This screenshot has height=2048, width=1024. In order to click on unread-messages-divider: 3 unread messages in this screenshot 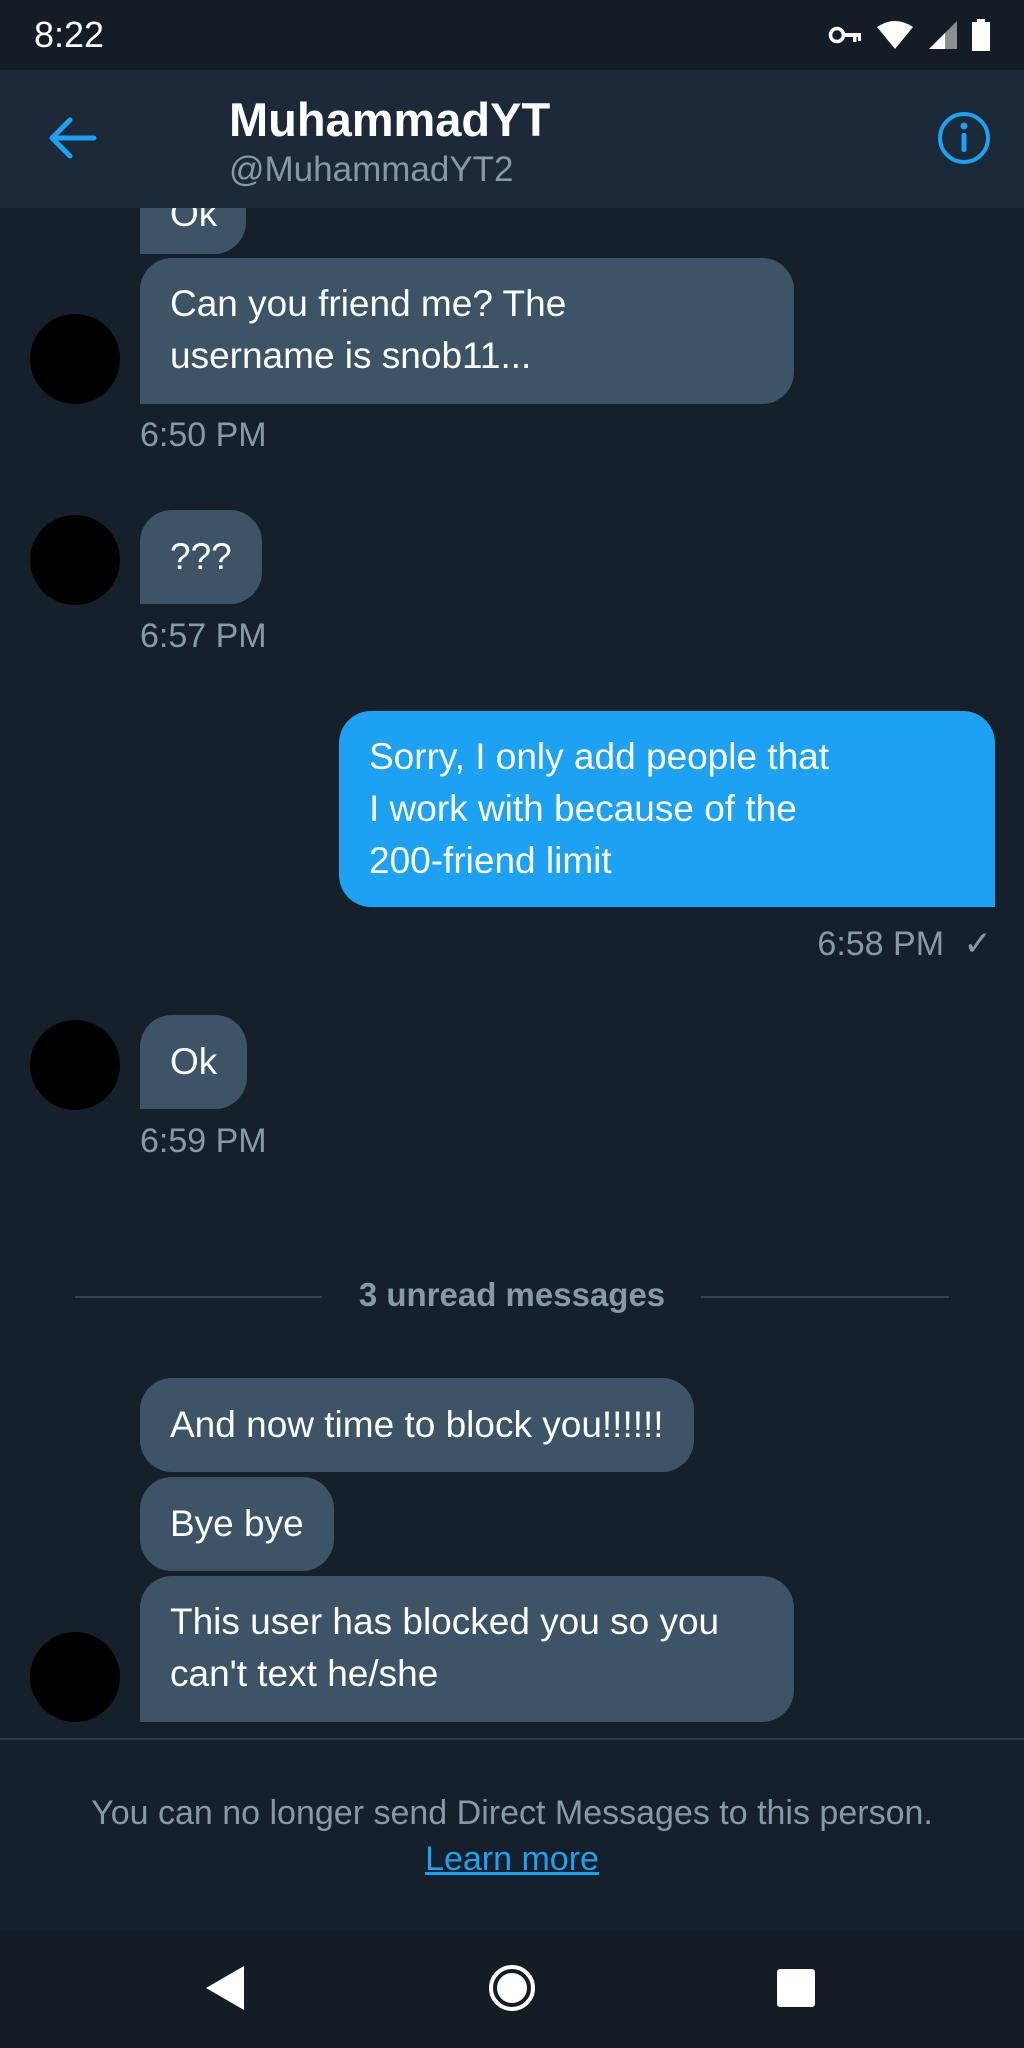, I will do `click(512, 1294)`.